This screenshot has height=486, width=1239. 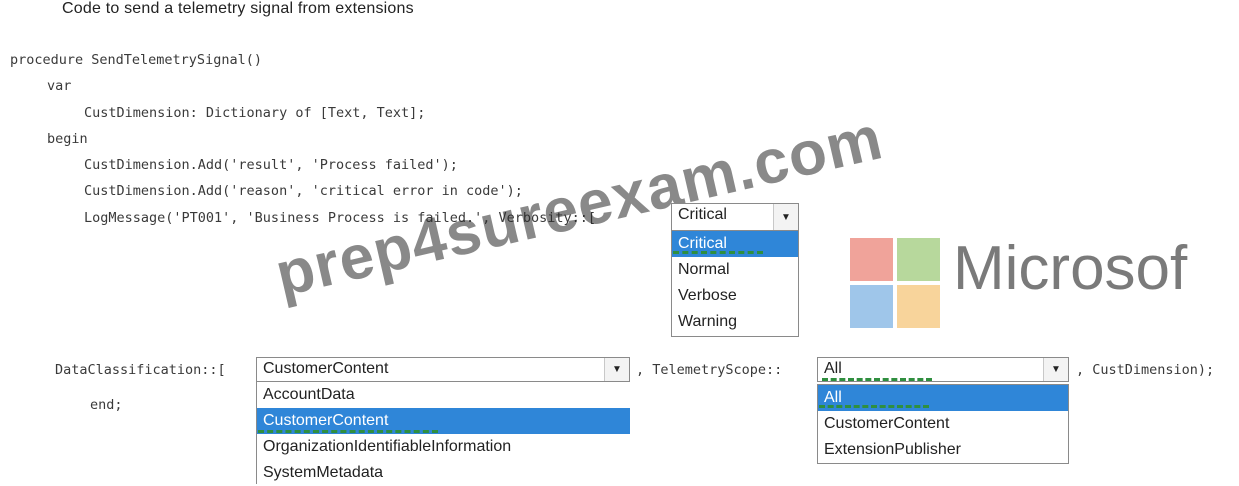 What do you see at coordinates (943, 450) in the screenshot?
I see `telemetryscope-option-extensionpublisher: ExtensionPublisher` at bounding box center [943, 450].